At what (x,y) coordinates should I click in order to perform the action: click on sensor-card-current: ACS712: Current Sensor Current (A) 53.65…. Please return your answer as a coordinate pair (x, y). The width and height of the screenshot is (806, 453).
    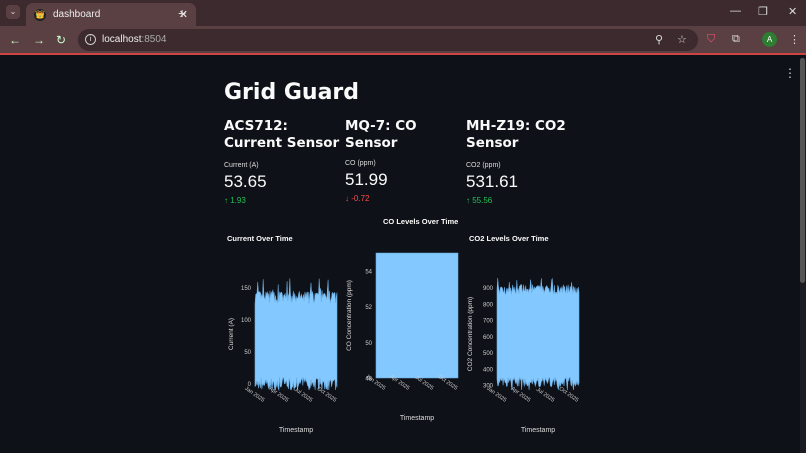
    Looking at the image, I should click on (284, 161).